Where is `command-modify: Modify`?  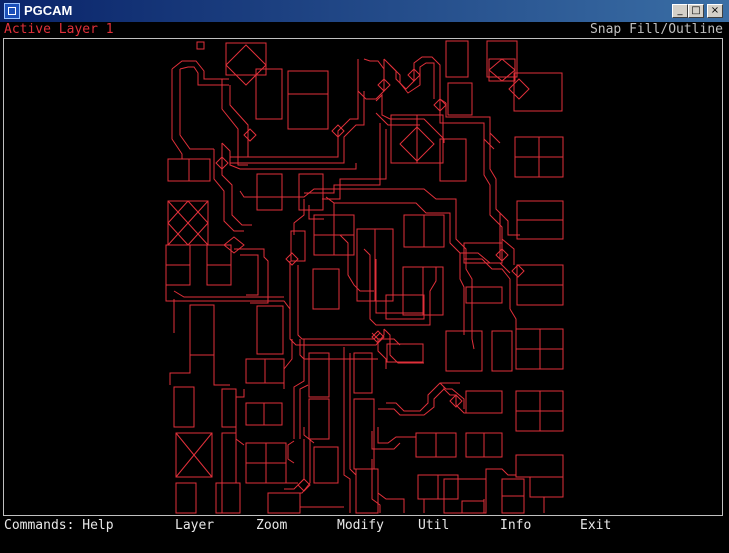
command-modify: Modify is located at coordinates (360, 526).